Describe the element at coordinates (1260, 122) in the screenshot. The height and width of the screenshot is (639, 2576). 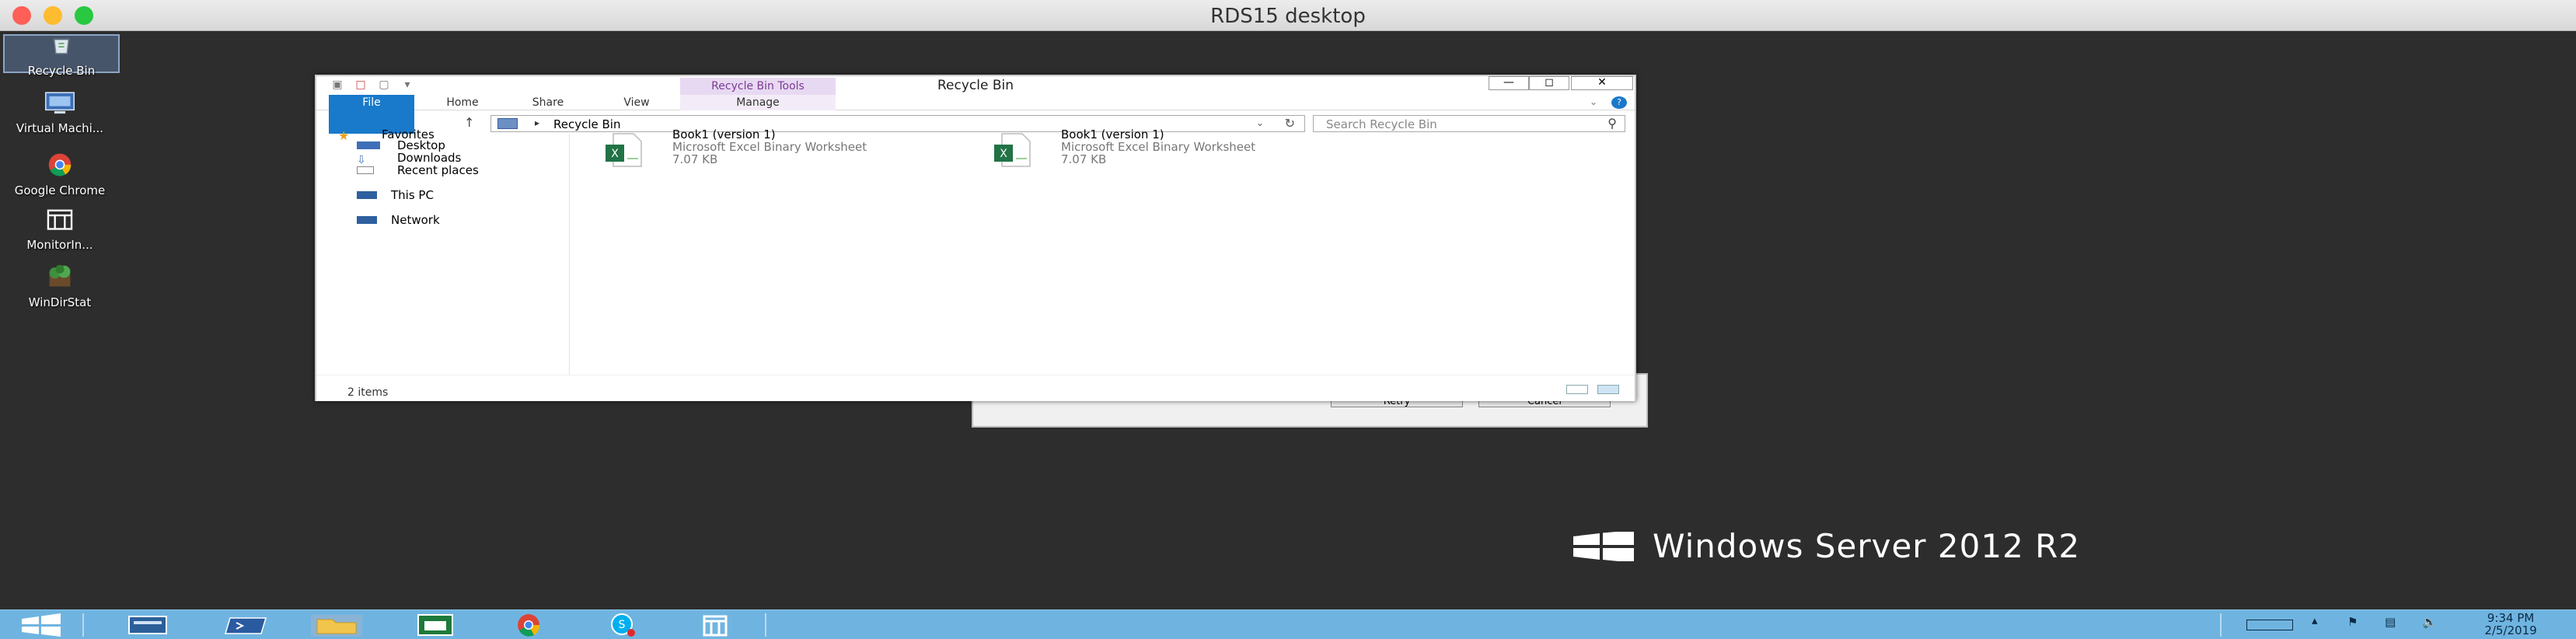
I see `address-dropdown-icon: ⌄` at that location.